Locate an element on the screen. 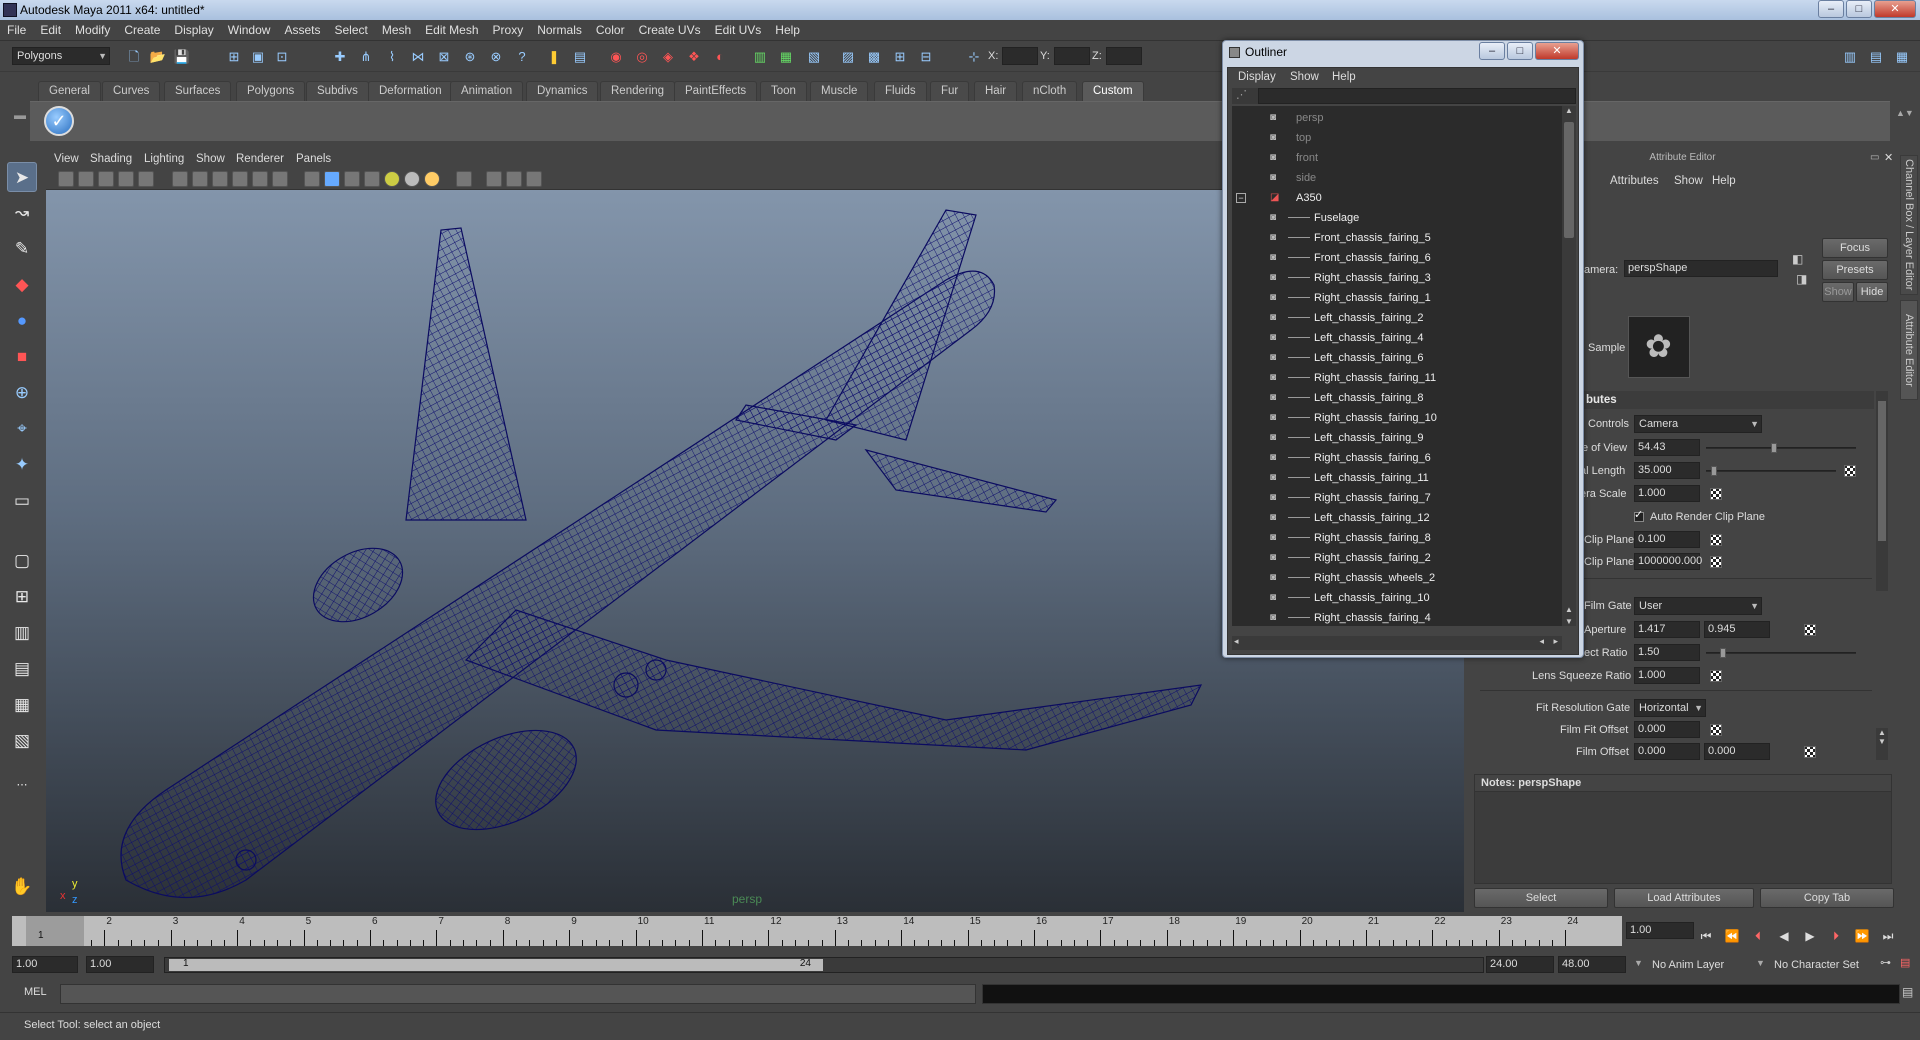 This screenshot has height=1040, width=1920. default-light-icon is located at coordinates (392, 179).